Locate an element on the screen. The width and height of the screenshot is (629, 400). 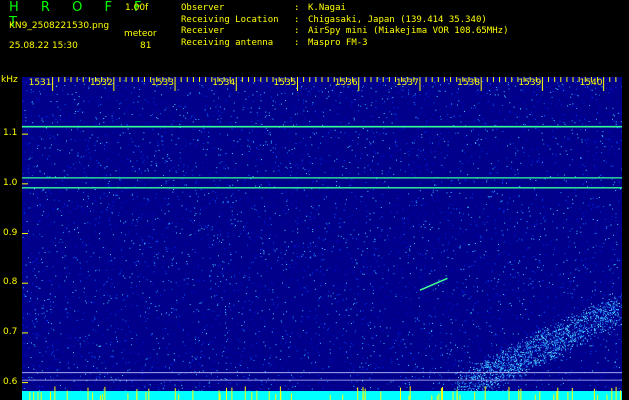
baseline-band is located at coordinates (322, 395).